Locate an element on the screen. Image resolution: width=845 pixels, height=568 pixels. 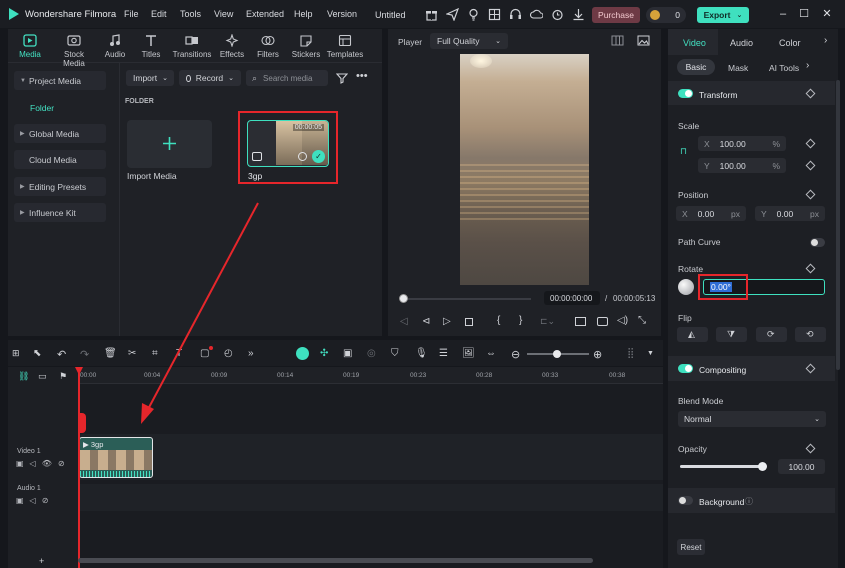
tab-media: Media is located at coordinates (30, 49).